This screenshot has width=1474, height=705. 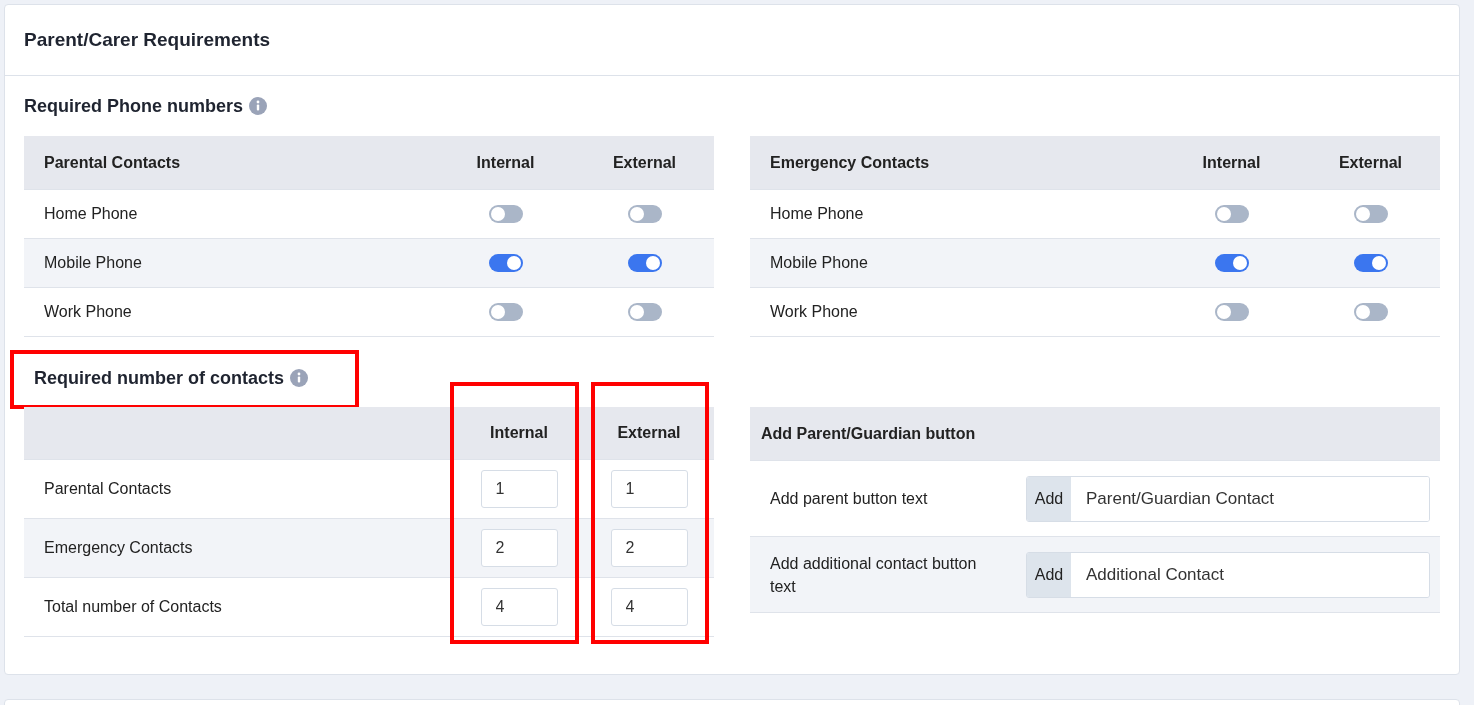 I want to click on row-label: Emergency Contacts, so click(x=118, y=548).